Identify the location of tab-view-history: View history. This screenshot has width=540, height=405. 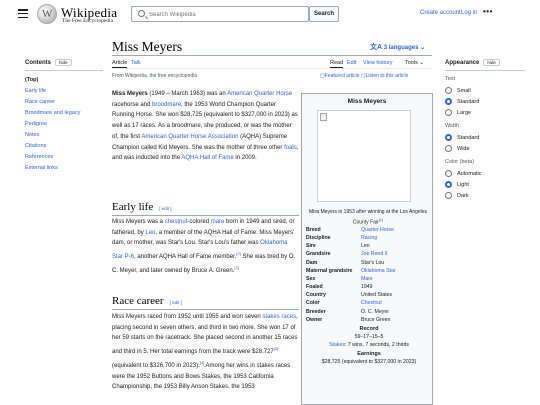
(378, 63).